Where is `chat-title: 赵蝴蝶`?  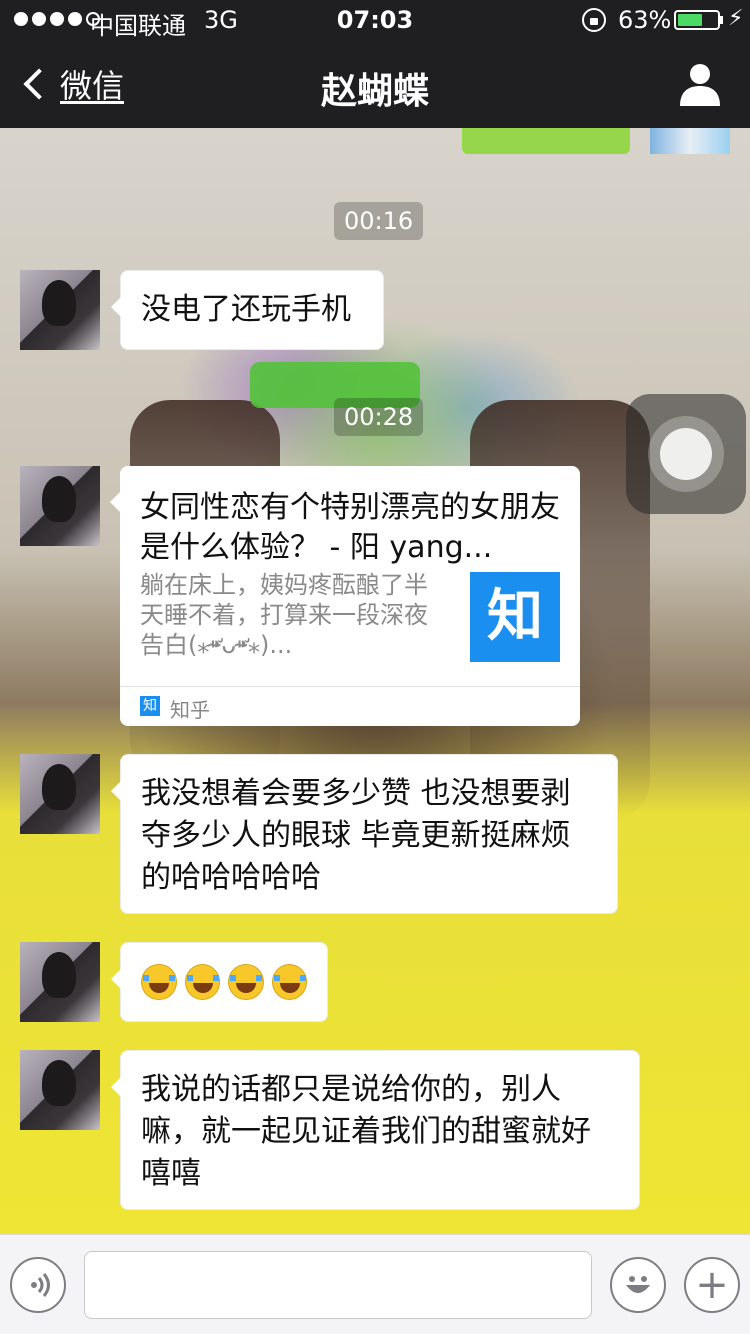 chat-title: 赵蝴蝶 is located at coordinates (374, 91).